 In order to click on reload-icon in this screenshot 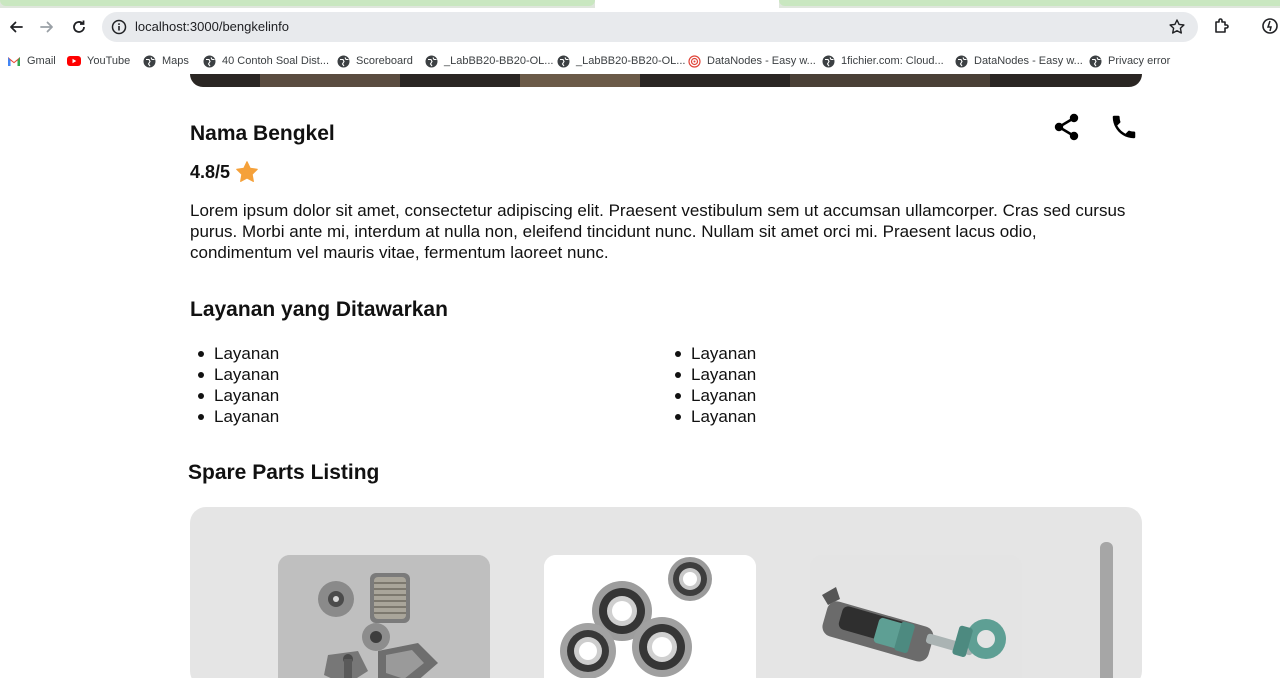, I will do `click(79, 26)`.